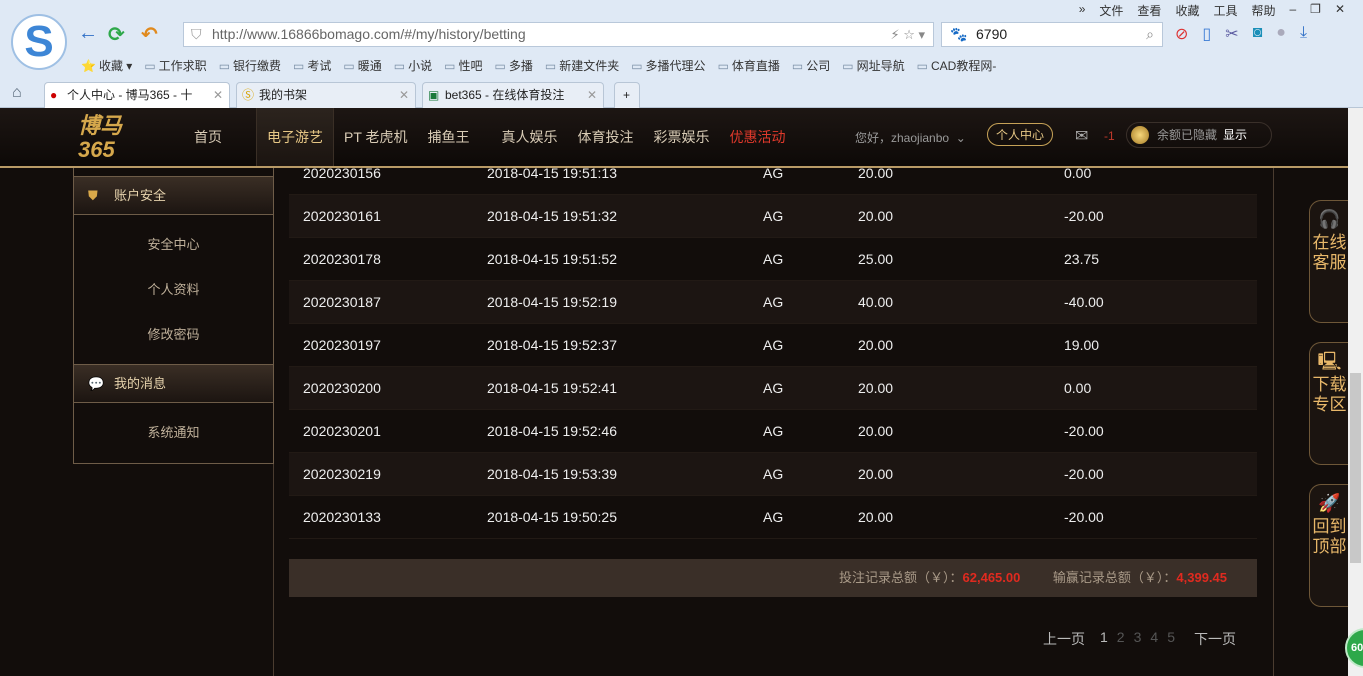  Describe the element at coordinates (326, 95) in the screenshot. I see `tab-bookshelf: Ⓢ 我的书架 ✕` at that location.